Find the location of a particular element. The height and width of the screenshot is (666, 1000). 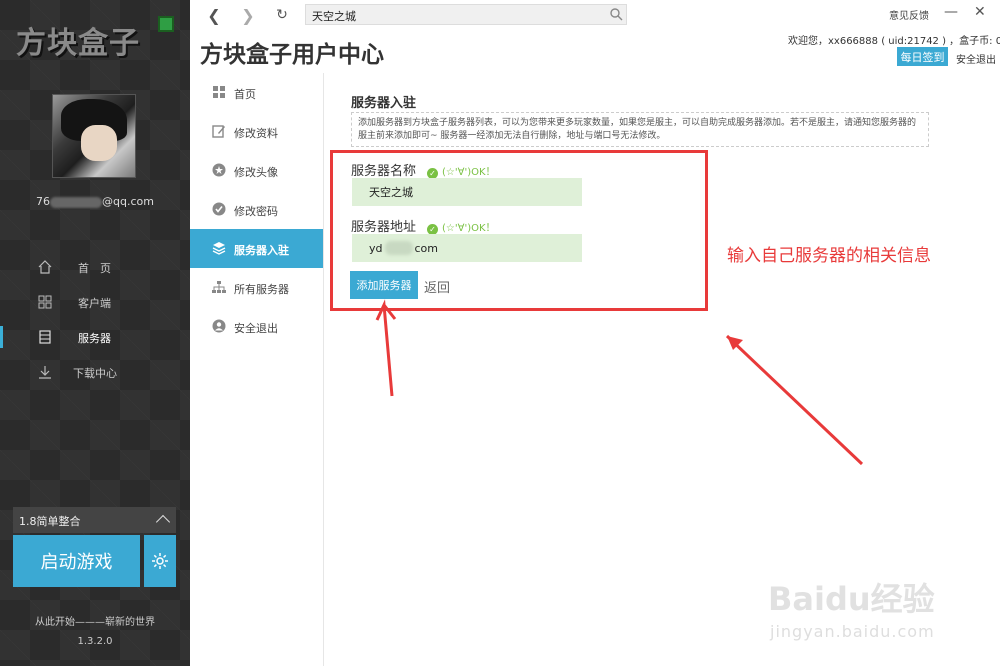

settings-button is located at coordinates (160, 561).